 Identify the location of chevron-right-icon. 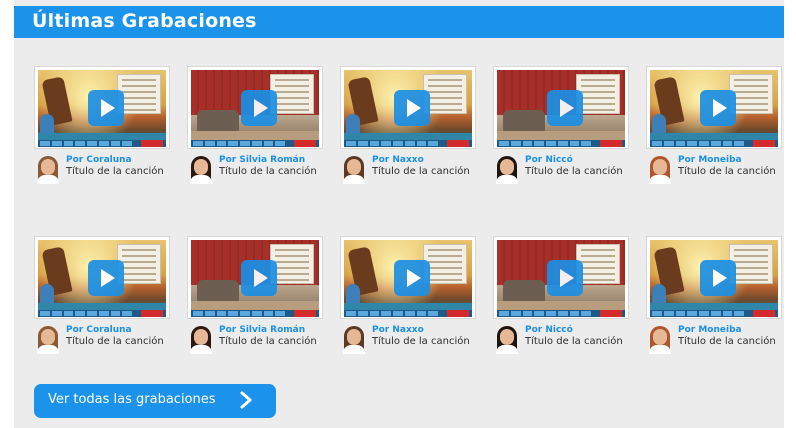
(246, 400).